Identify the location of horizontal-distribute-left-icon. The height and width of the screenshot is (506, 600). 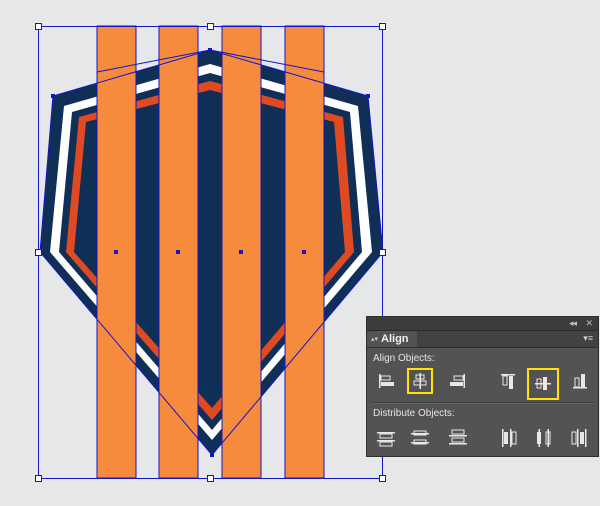
(509, 438).